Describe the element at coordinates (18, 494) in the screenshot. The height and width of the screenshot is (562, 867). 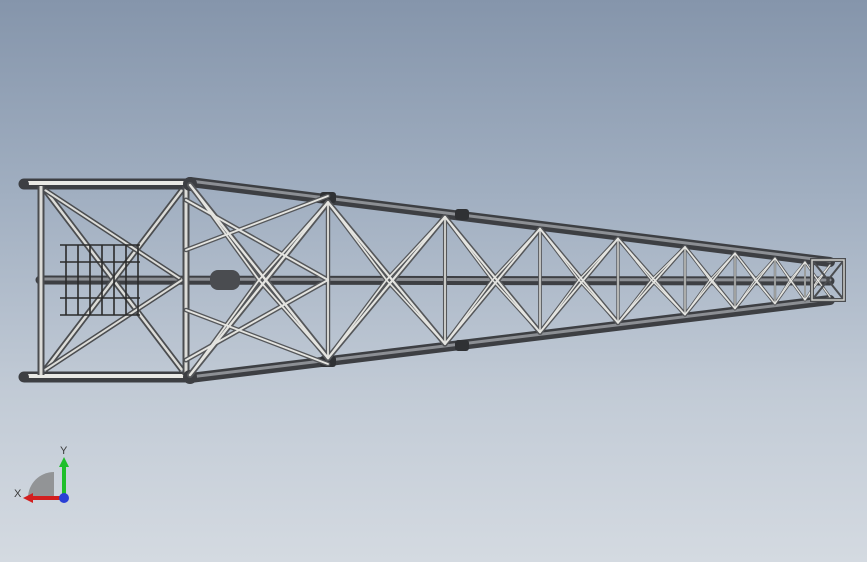
I see `x-axis-label: X` at that location.